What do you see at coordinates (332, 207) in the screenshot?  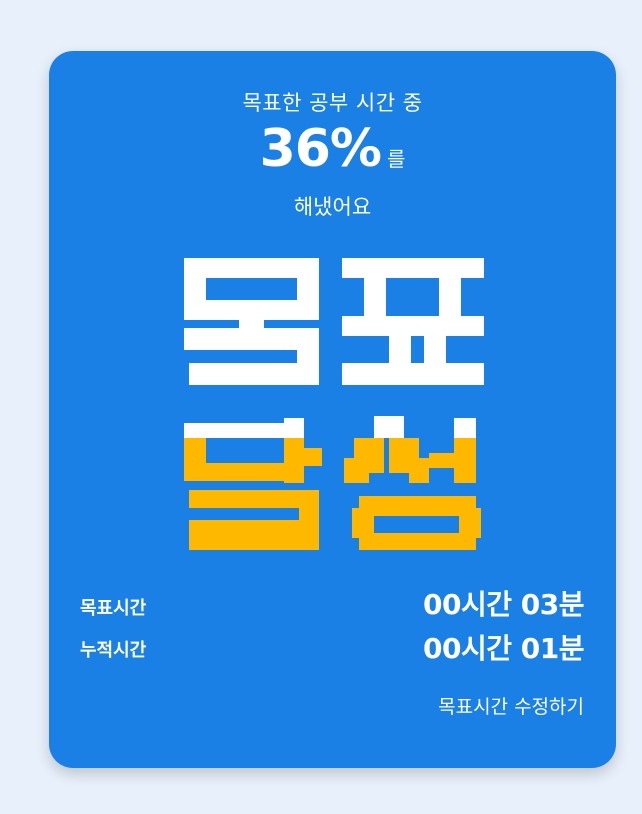 I see `done-text: 해냈어요` at bounding box center [332, 207].